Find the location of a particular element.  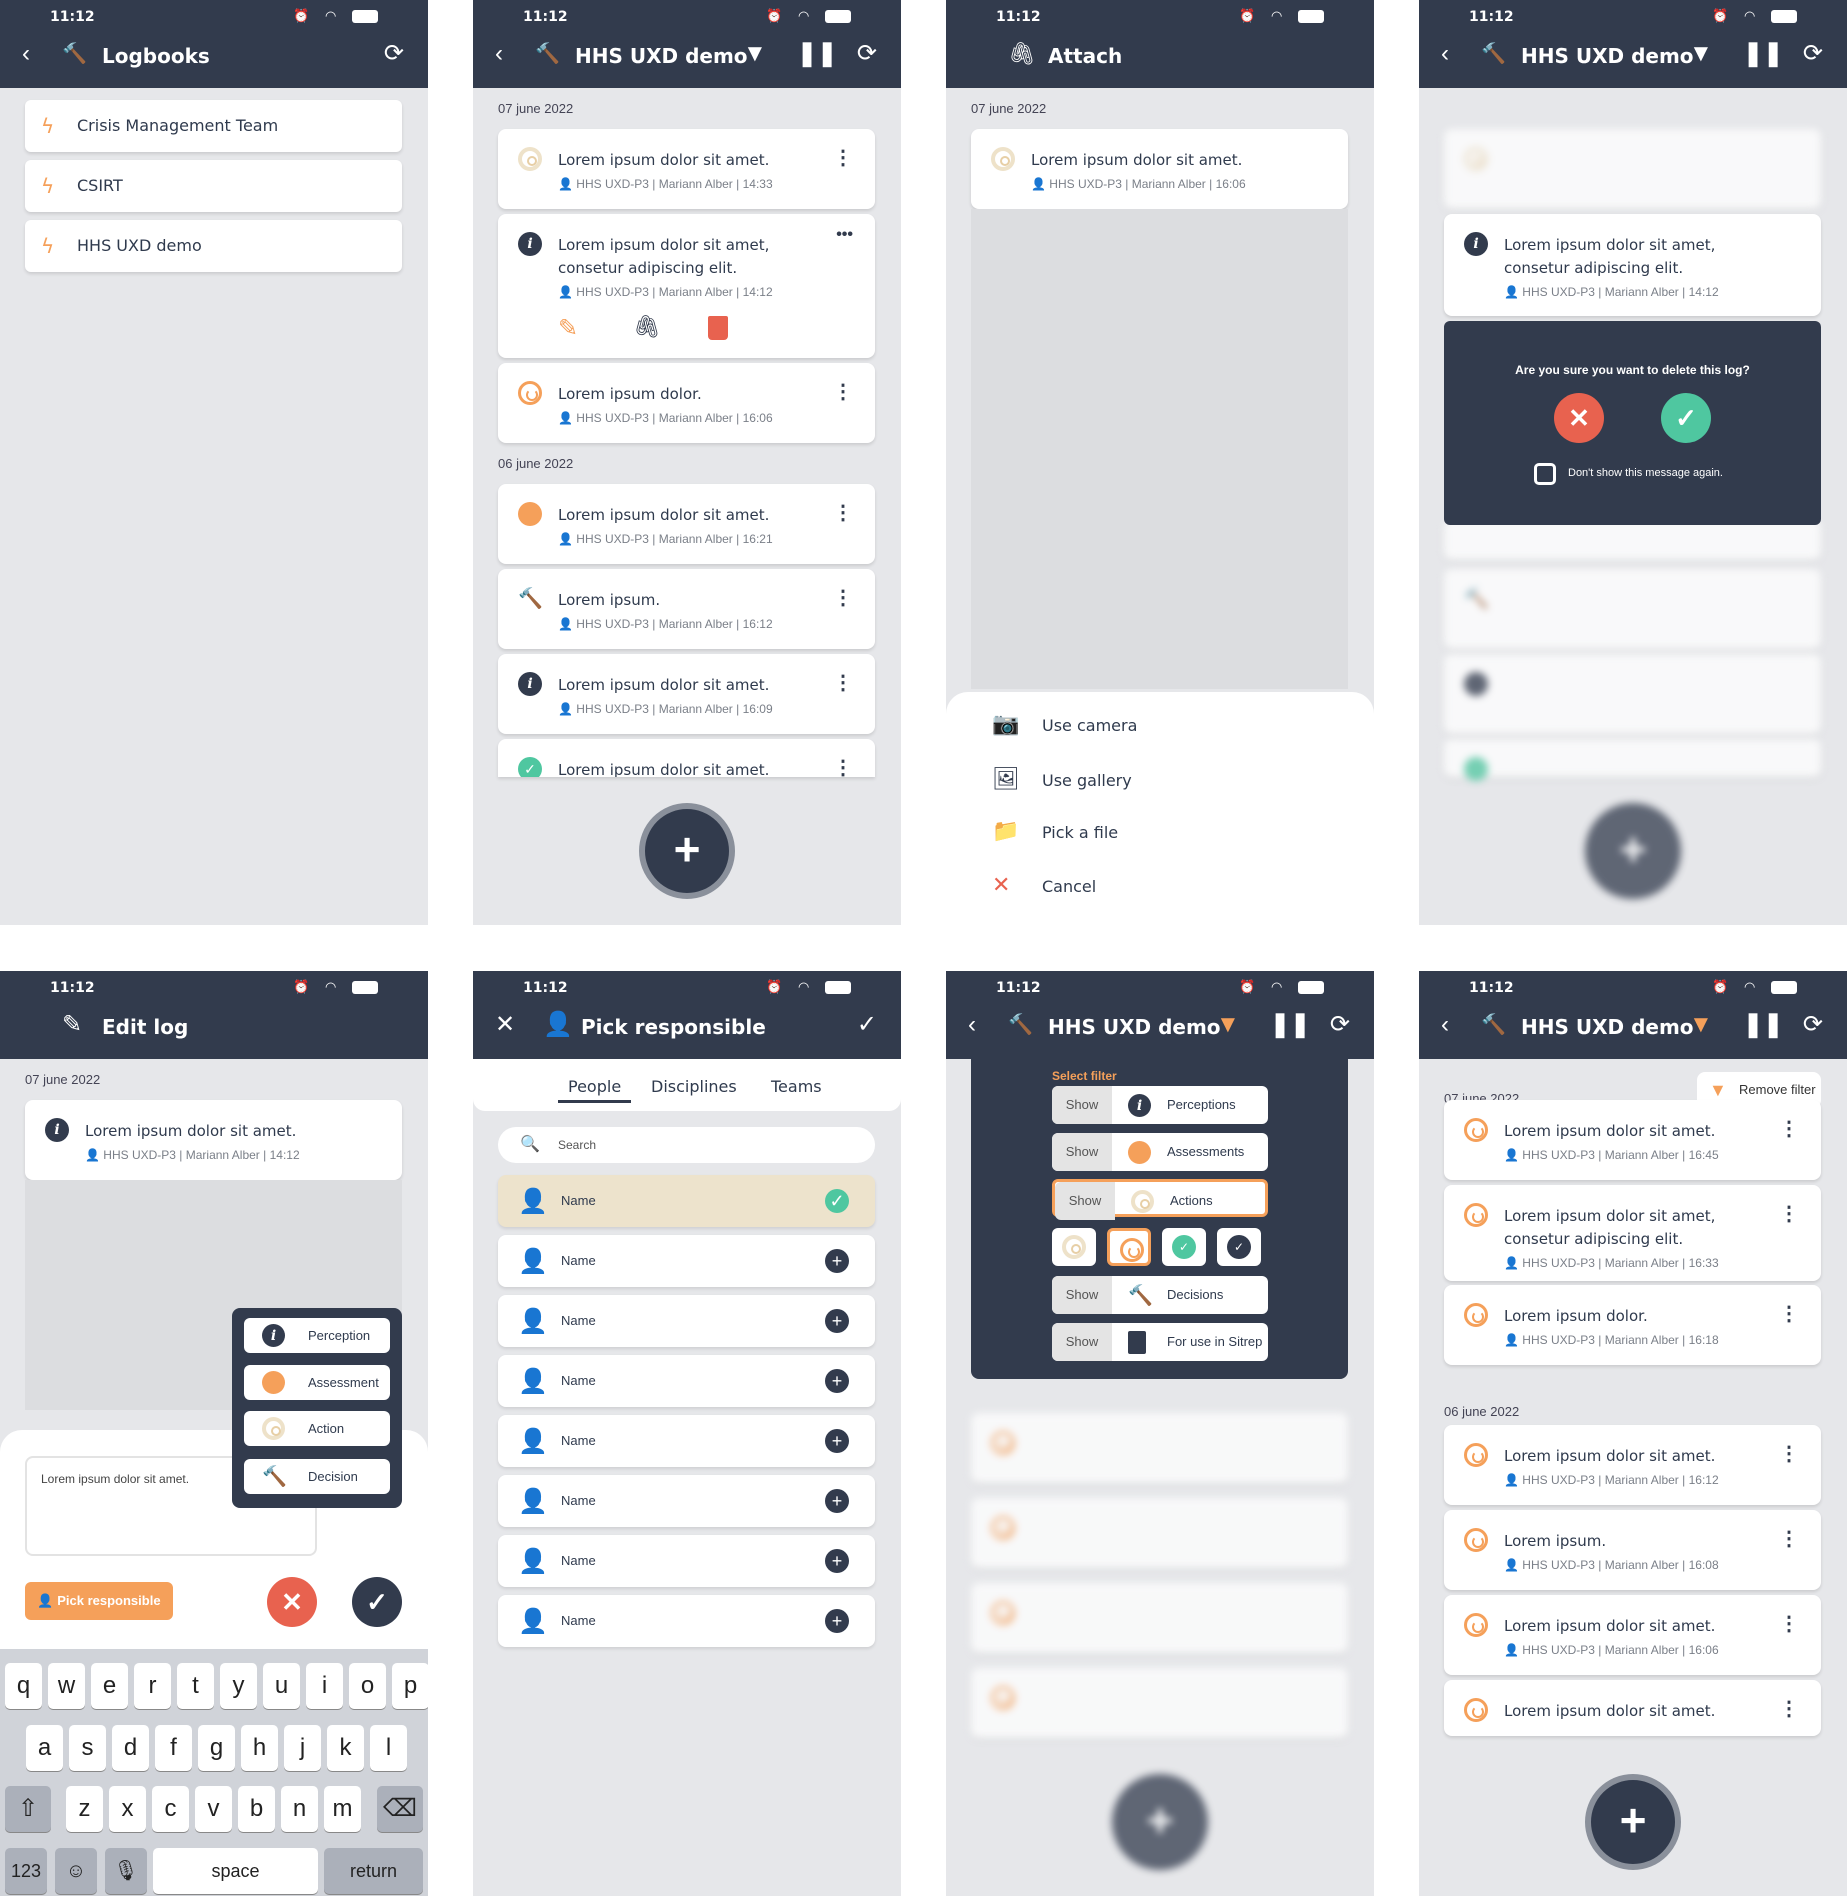

key-p: p is located at coordinates (410, 1686).